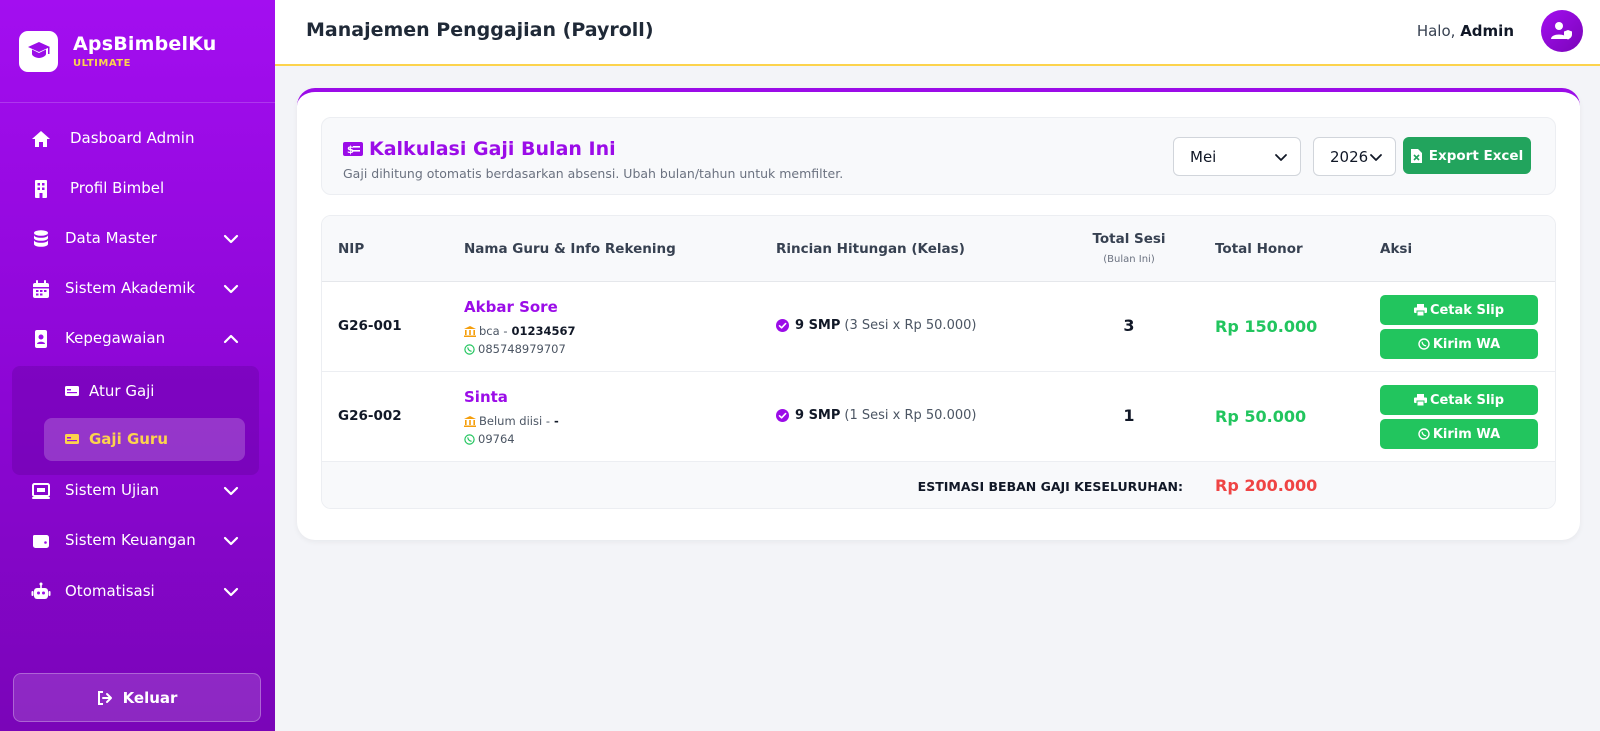 The height and width of the screenshot is (731, 1600). What do you see at coordinates (72, 439) in the screenshot?
I see `money-card-icon` at bounding box center [72, 439].